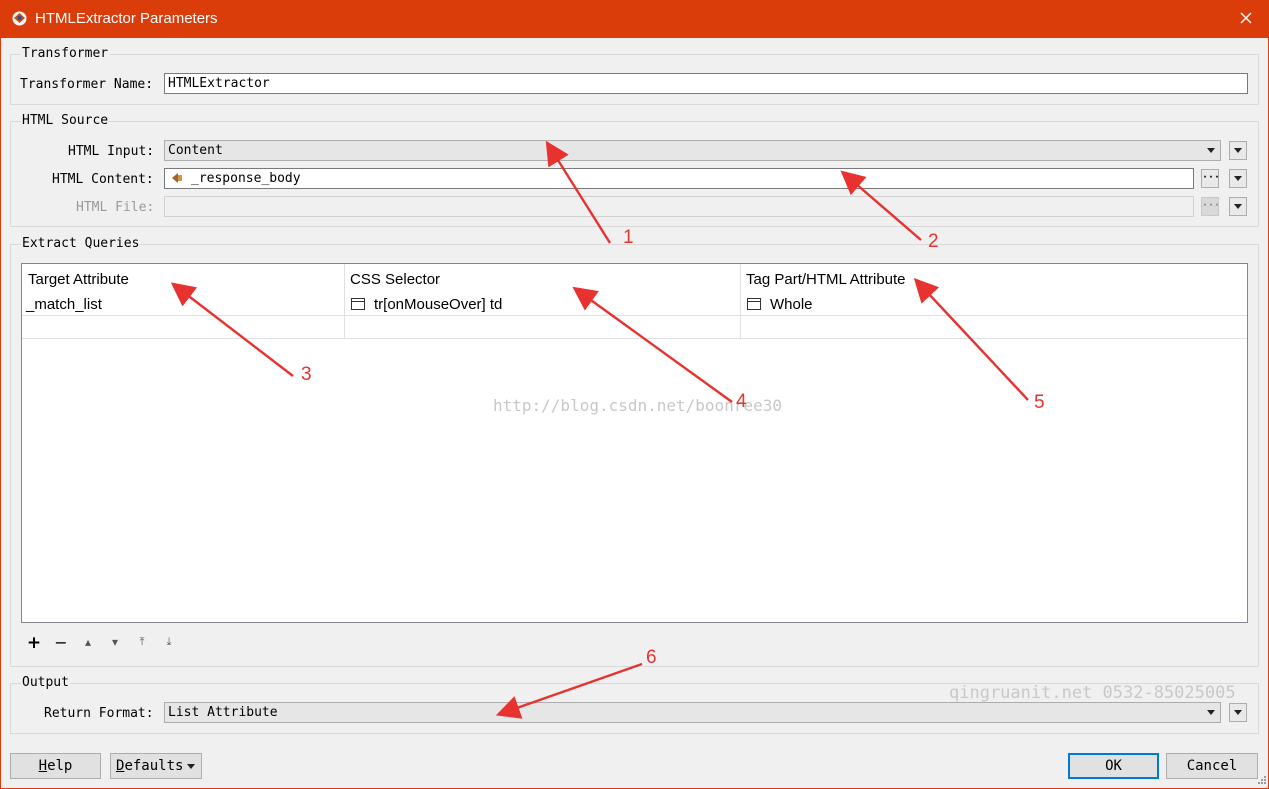  I want to click on html-content-label: HTML Content:, so click(103, 179).